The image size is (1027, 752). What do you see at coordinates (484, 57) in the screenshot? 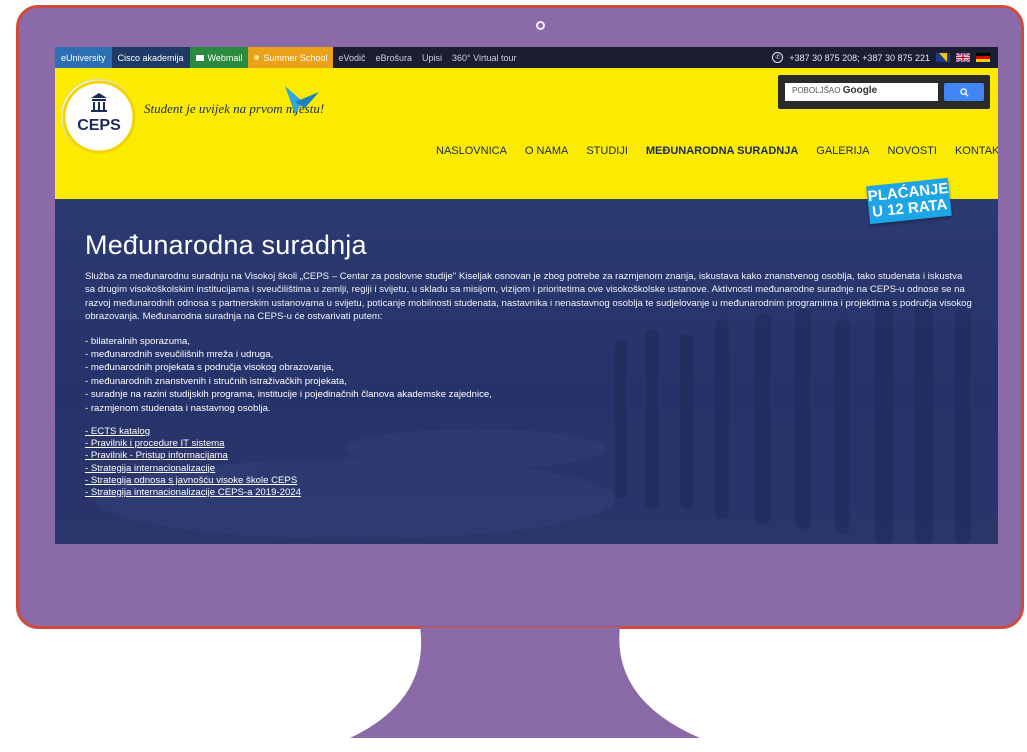
I see `topbar-link-virtual-tour: 360° Virtual tour` at bounding box center [484, 57].